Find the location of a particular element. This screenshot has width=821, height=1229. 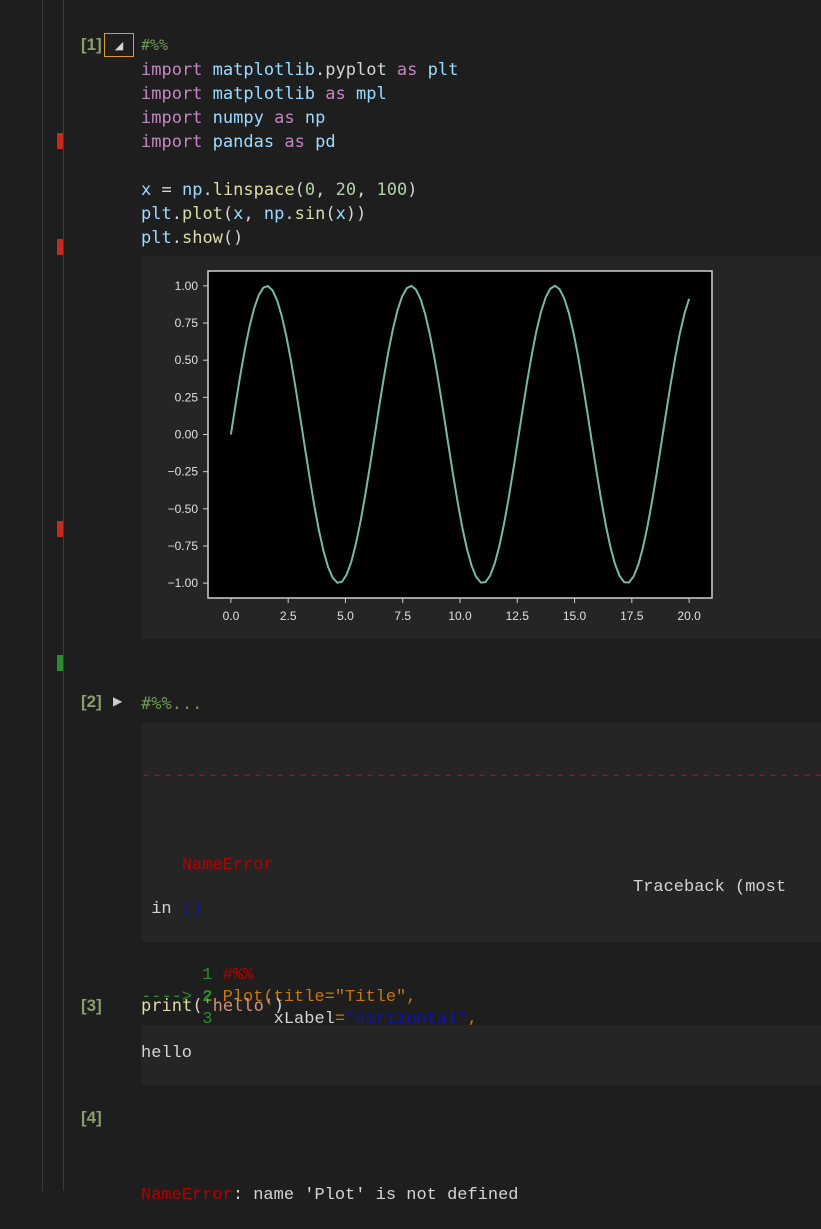

error-message: NameError: name 'Plot' is not defined is located at coordinates (330, 1195).